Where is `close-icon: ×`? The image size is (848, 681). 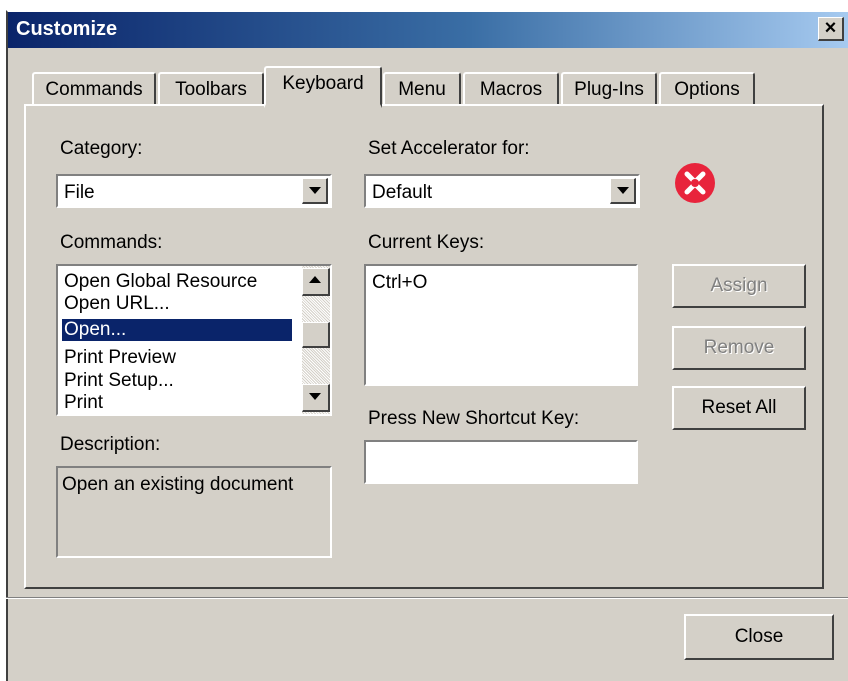
close-icon: × is located at coordinates (831, 28).